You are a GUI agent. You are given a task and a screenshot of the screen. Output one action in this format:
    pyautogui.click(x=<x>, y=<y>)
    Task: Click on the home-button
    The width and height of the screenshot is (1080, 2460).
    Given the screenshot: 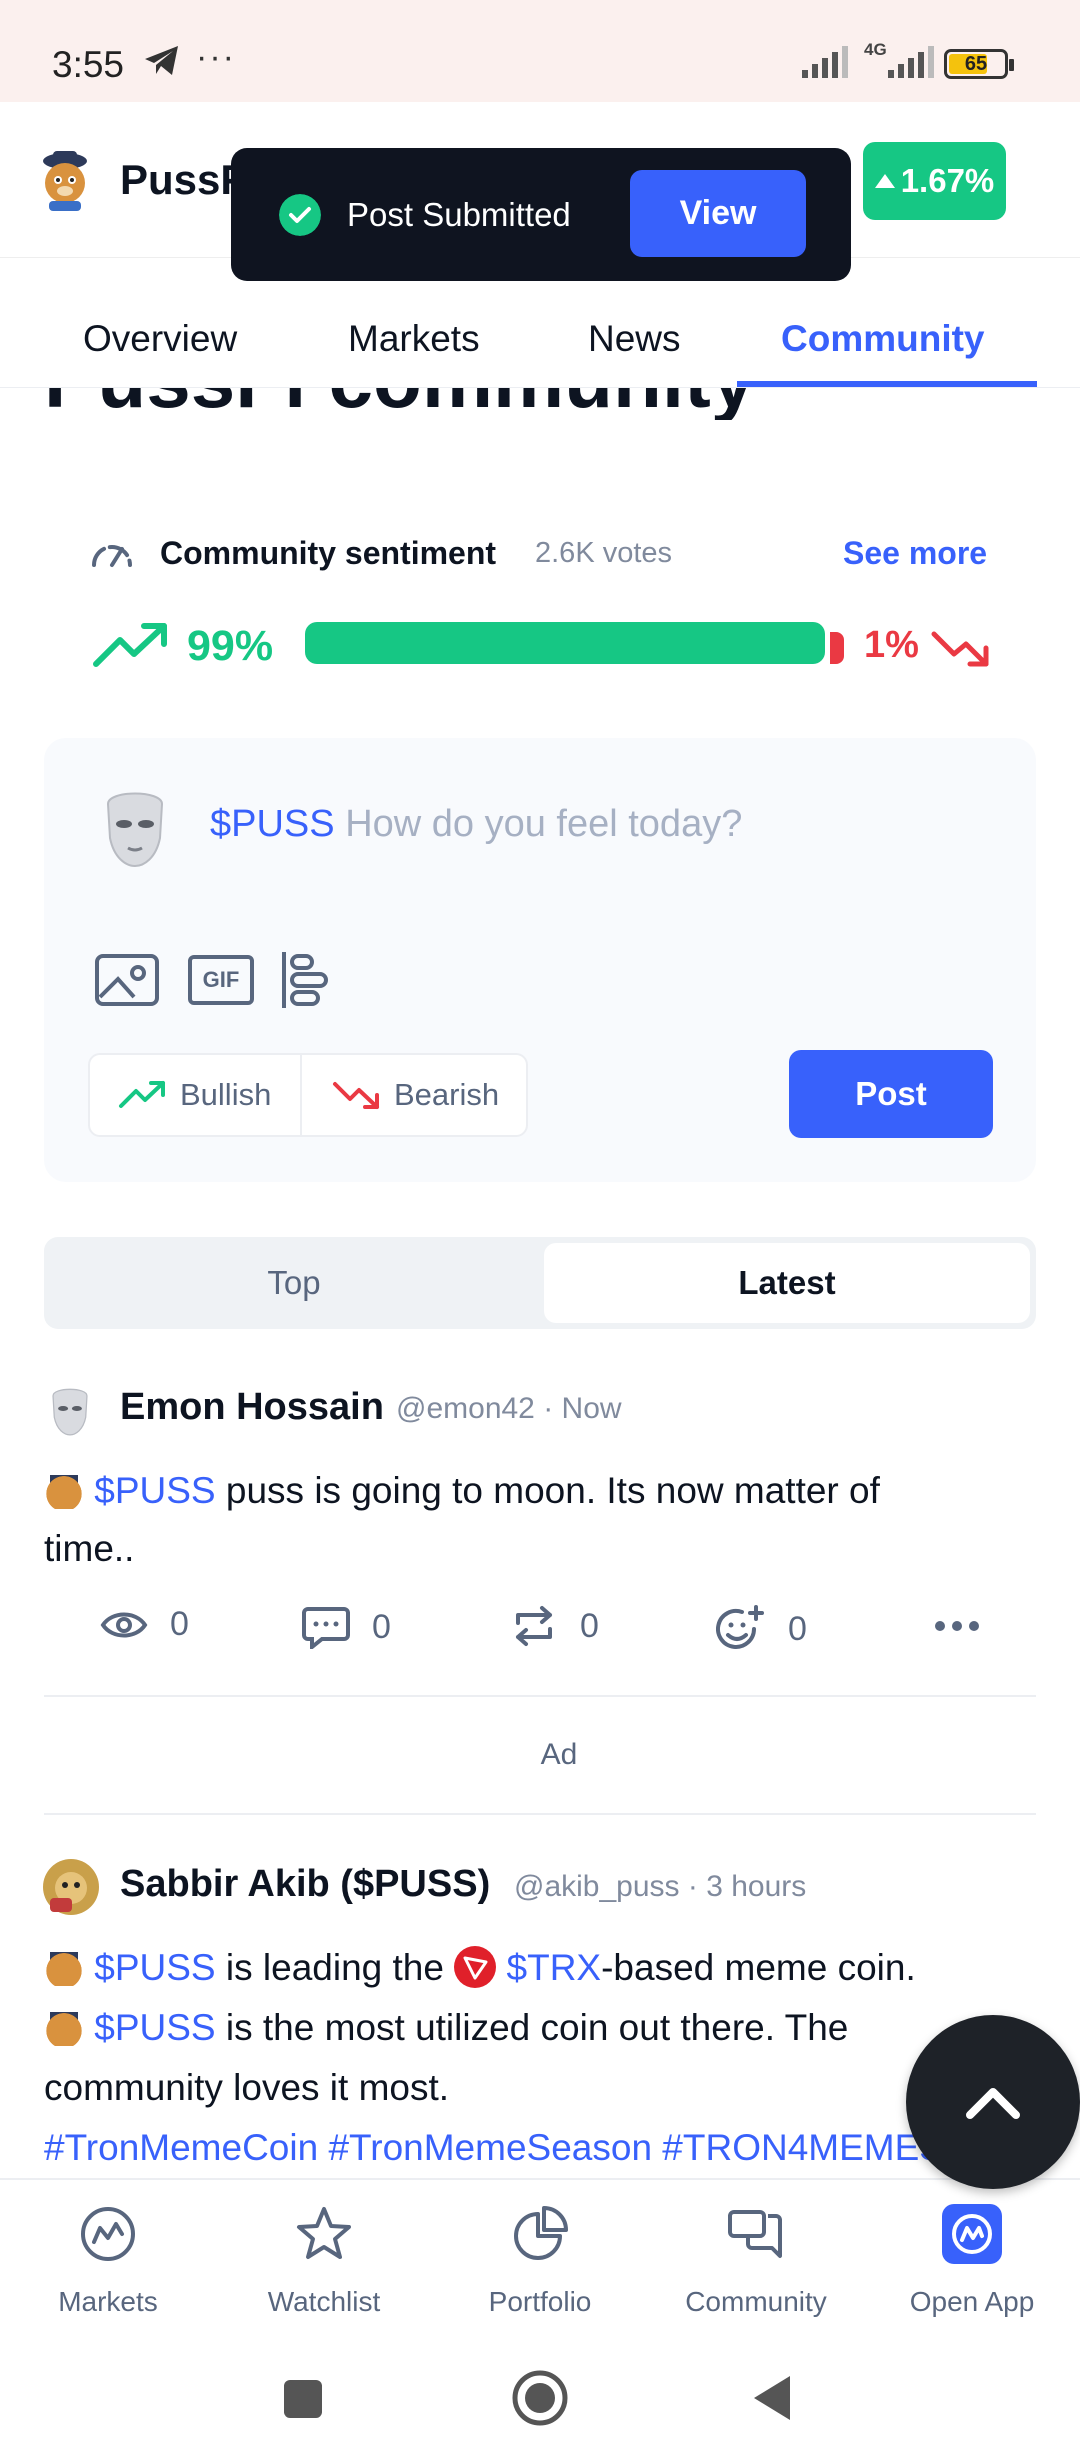 What is the action you would take?
    pyautogui.click(x=540, y=2398)
    